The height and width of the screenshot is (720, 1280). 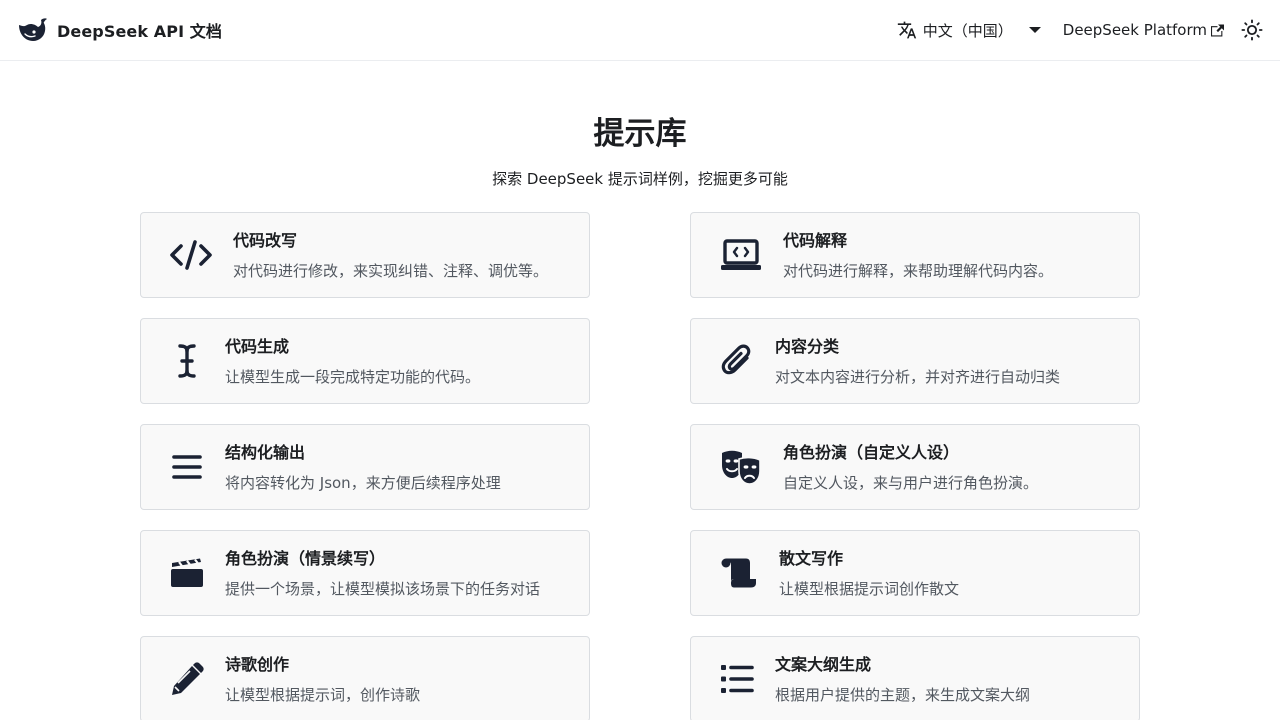 I want to click on card-title: 代码生成, so click(x=257, y=346).